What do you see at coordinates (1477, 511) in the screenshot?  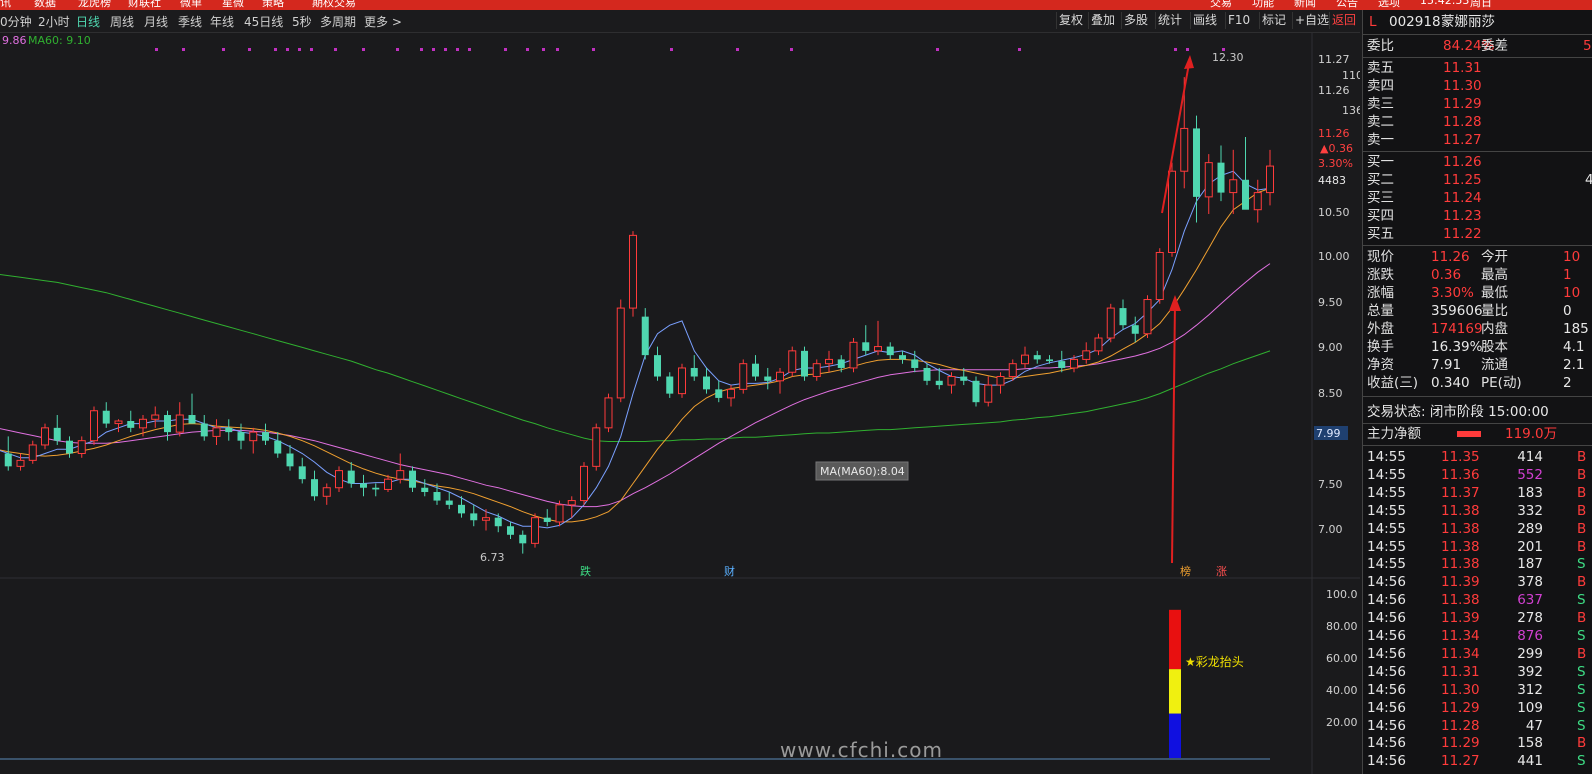 I see `tick-row: 14:55 11.38 332 B` at bounding box center [1477, 511].